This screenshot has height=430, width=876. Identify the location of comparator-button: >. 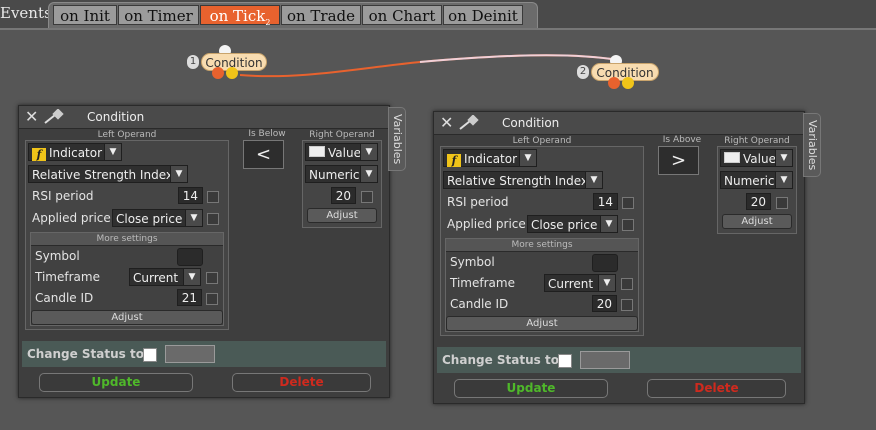
(678, 160).